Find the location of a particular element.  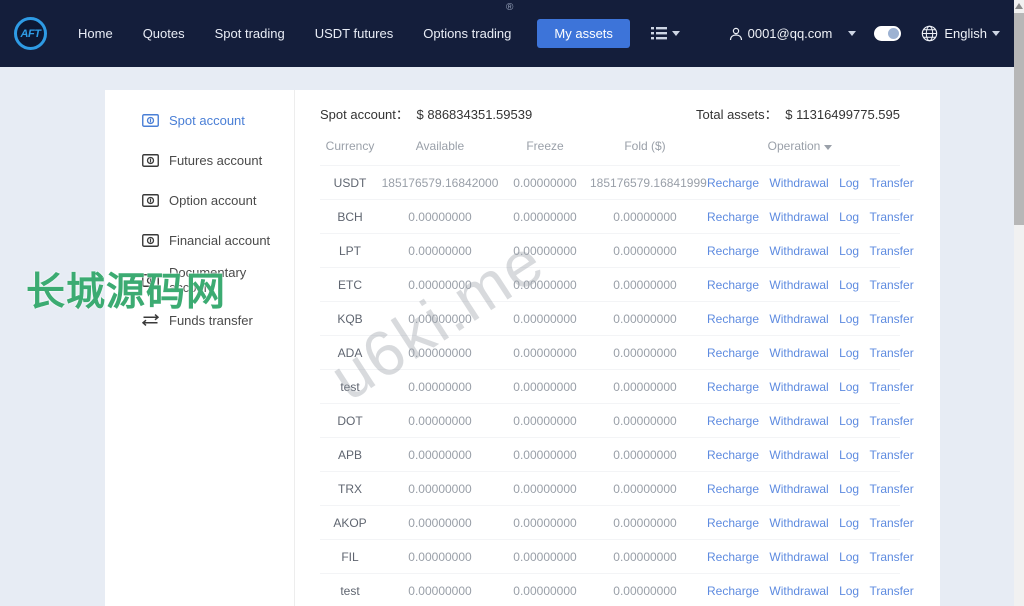

col-header-operation: Operation is located at coordinates (800, 147).